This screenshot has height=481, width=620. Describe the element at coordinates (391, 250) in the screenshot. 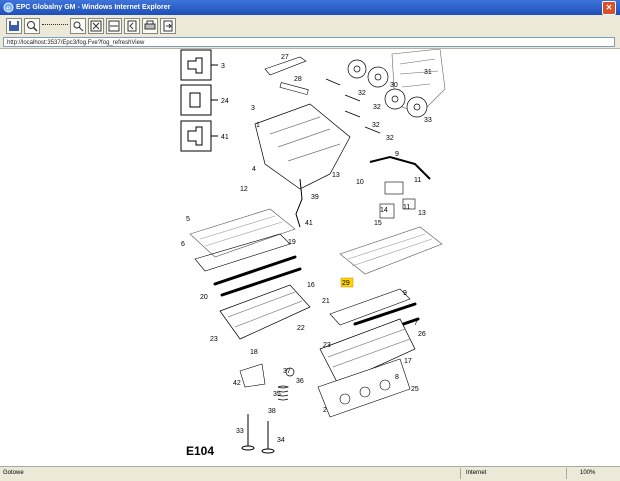

I see `cylinder-head-right` at that location.